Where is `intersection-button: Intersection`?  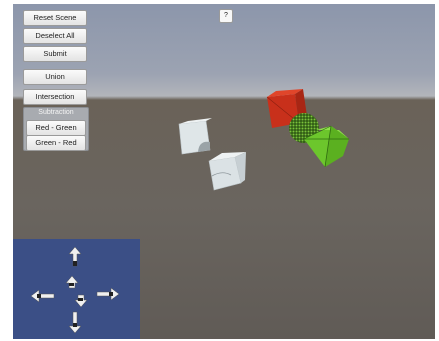
intersection-button: Intersection is located at coordinates (55, 97).